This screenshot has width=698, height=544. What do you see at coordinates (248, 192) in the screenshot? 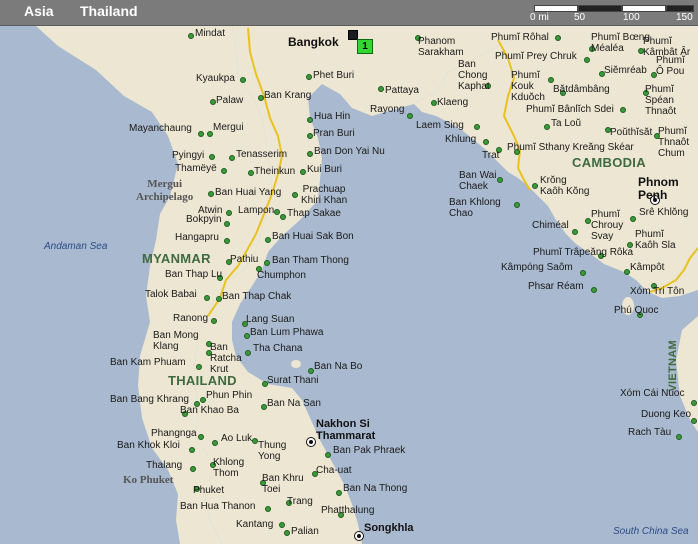
I see `town-banhuaiyang: Ban Huai Yang` at bounding box center [248, 192].